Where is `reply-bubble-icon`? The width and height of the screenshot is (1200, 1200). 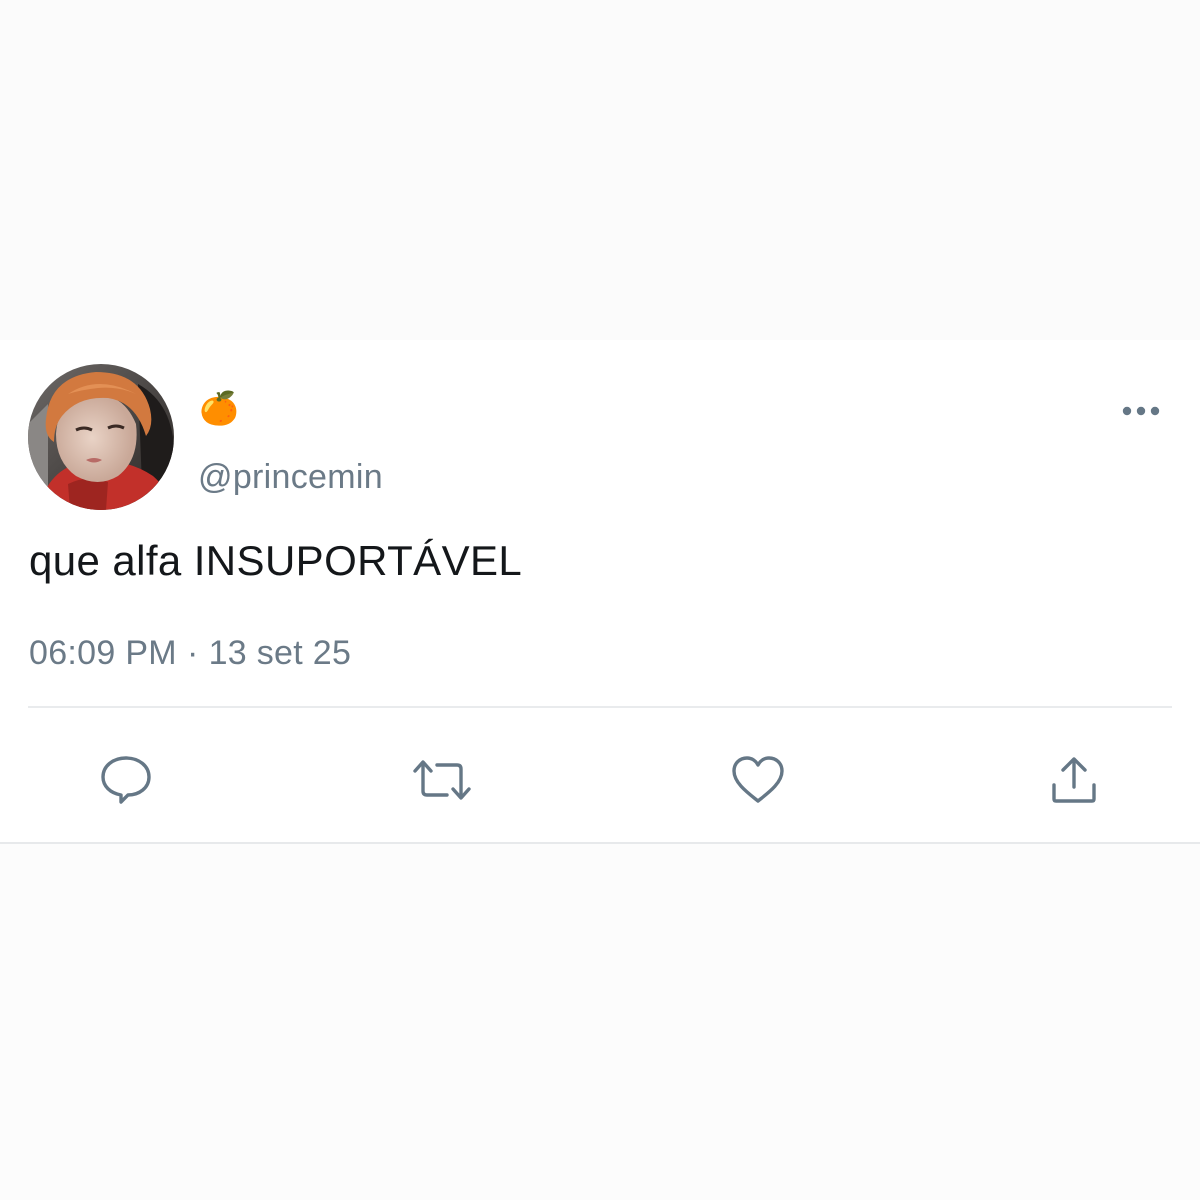 reply-bubble-icon is located at coordinates (126, 780).